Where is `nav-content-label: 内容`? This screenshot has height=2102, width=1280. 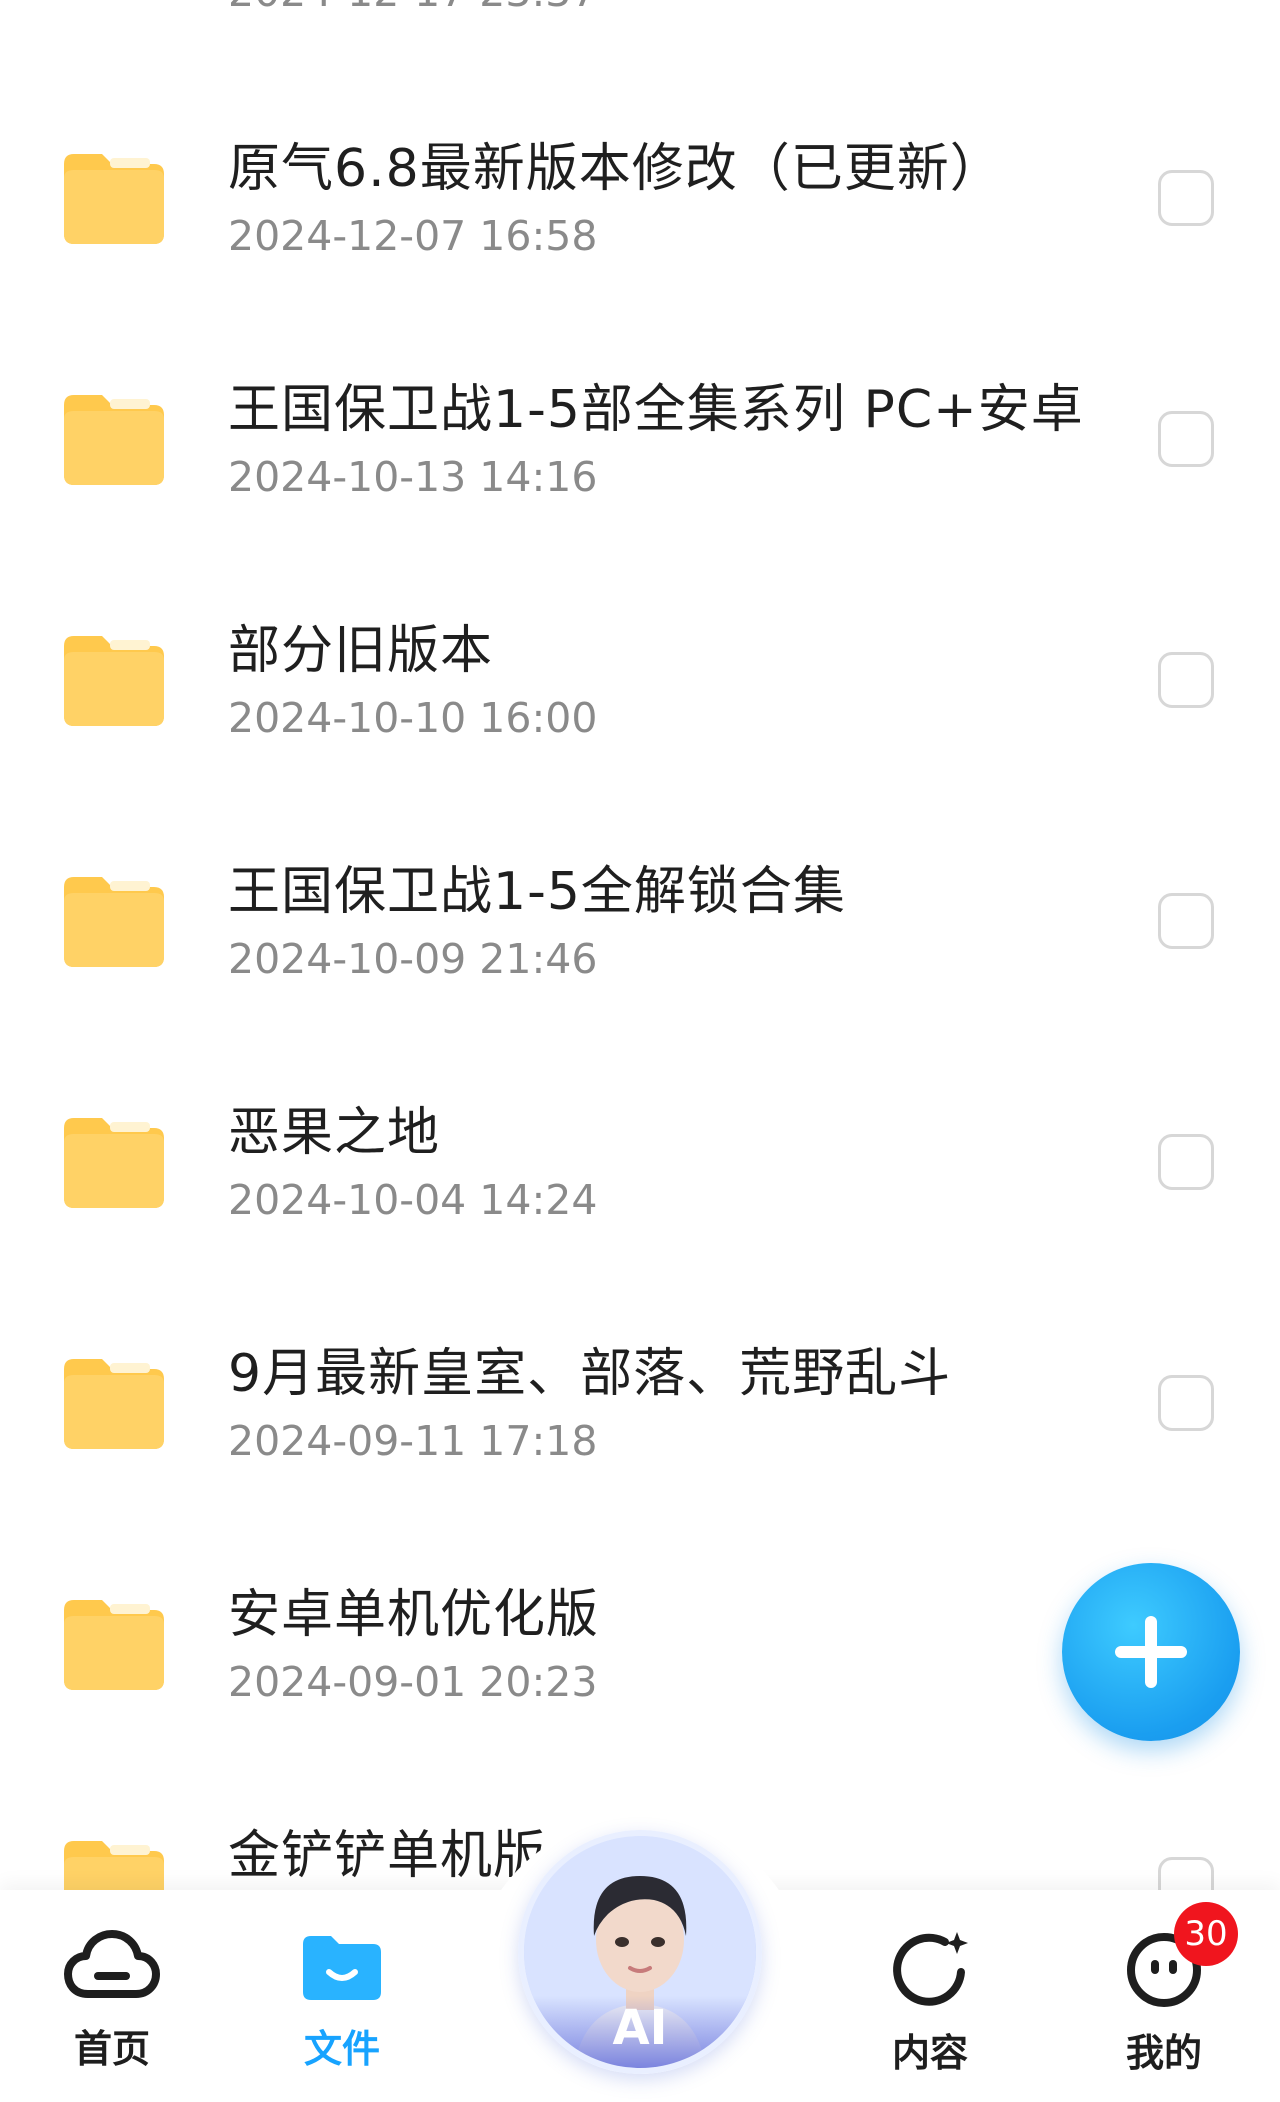
nav-content-label: 内容 is located at coordinates (929, 2053).